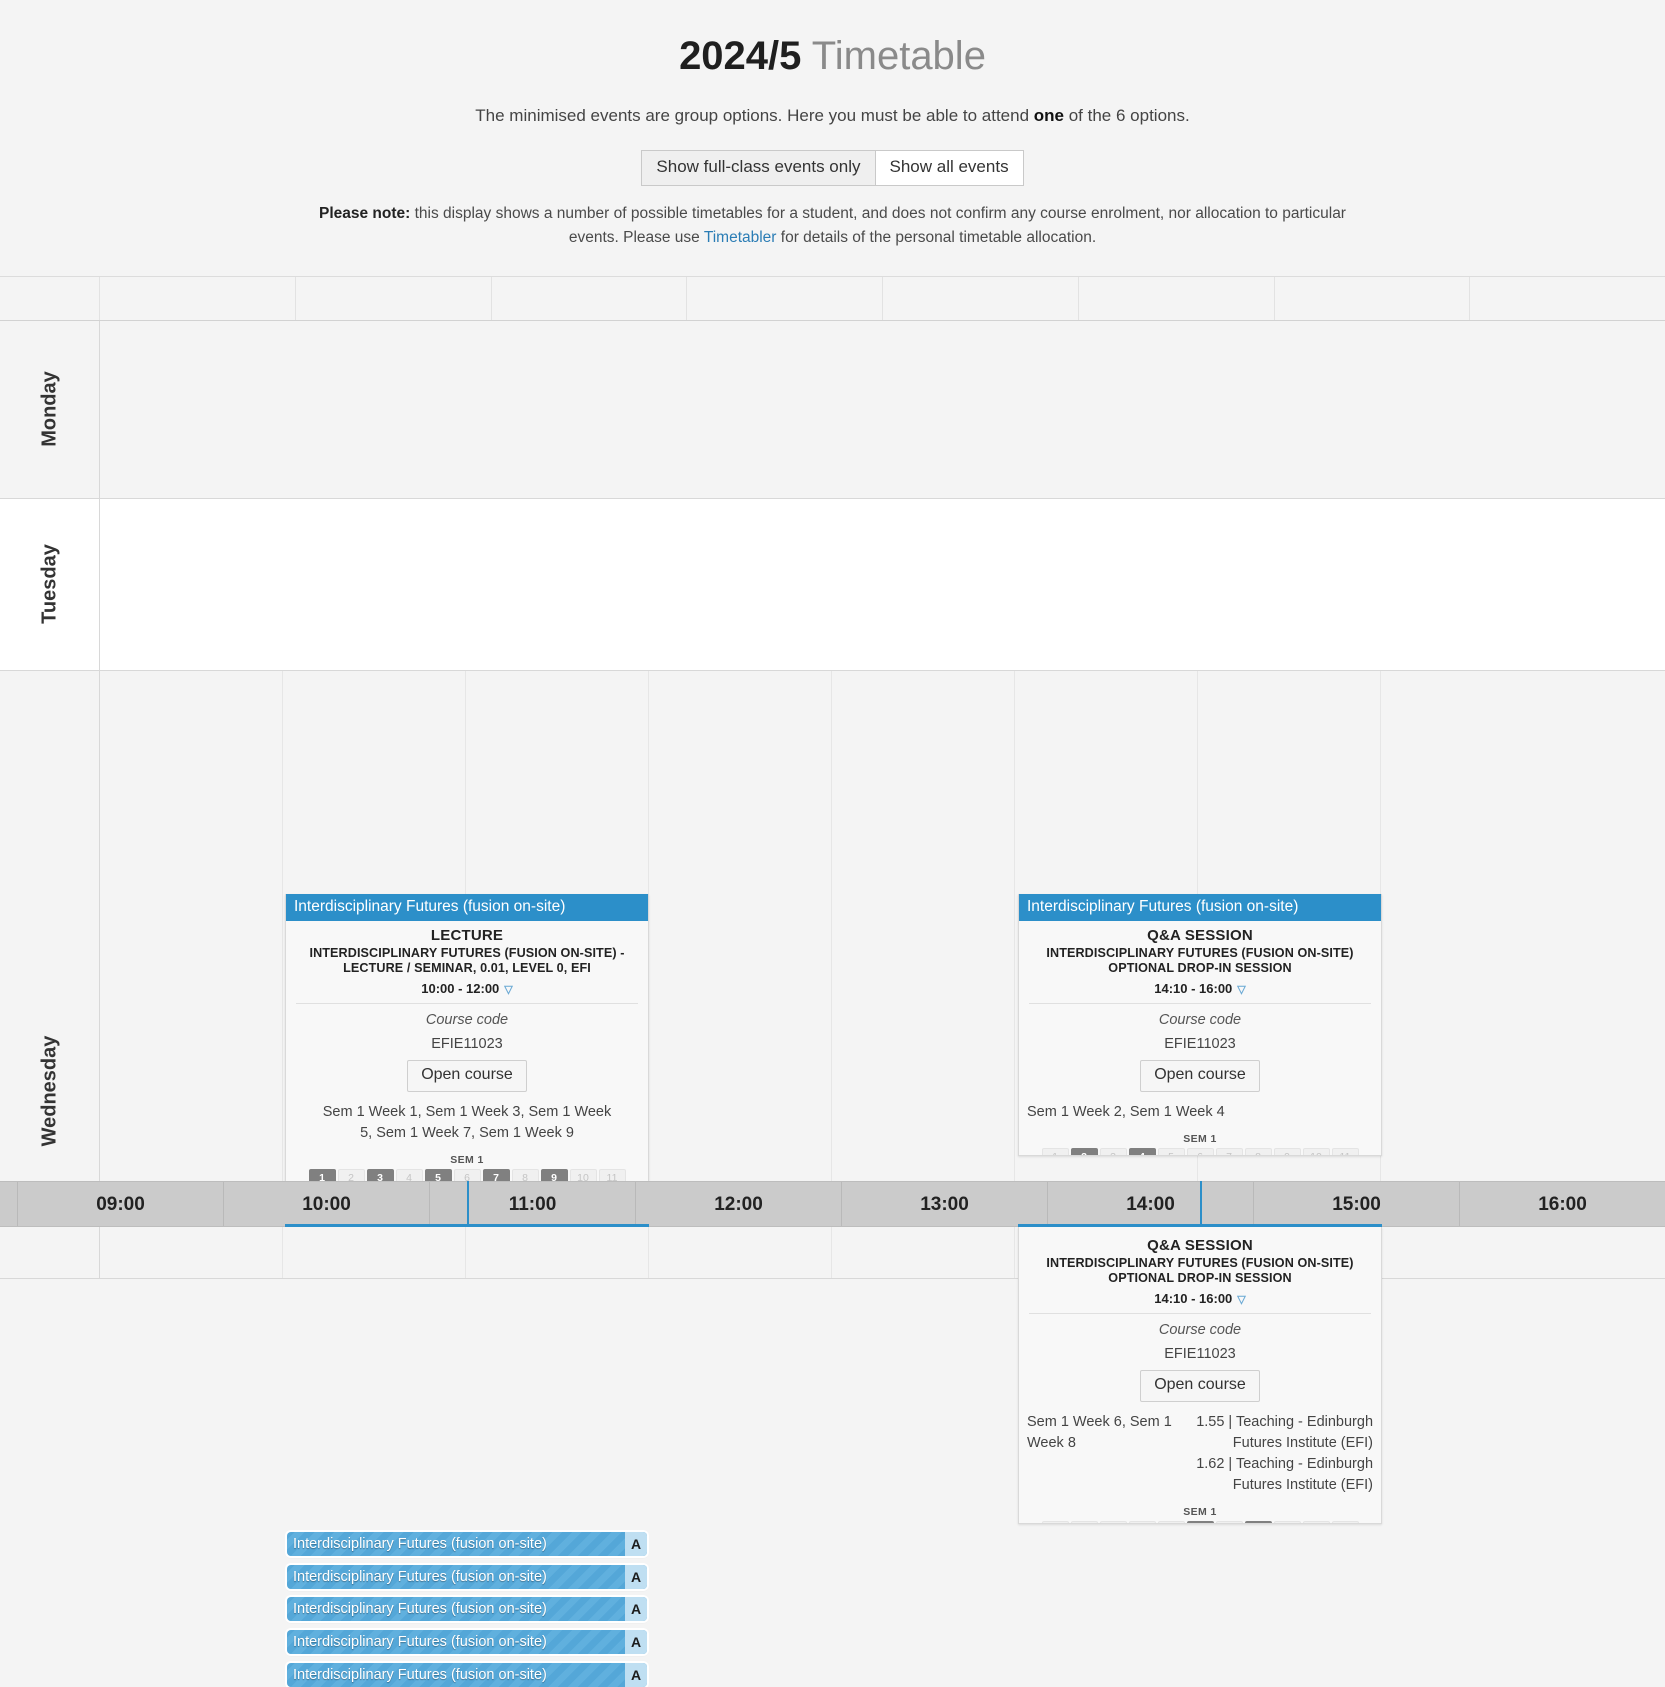 The image size is (1665, 1687). Describe the element at coordinates (121, 1203) in the screenshot. I see `time-slot-09: 09:00` at that location.